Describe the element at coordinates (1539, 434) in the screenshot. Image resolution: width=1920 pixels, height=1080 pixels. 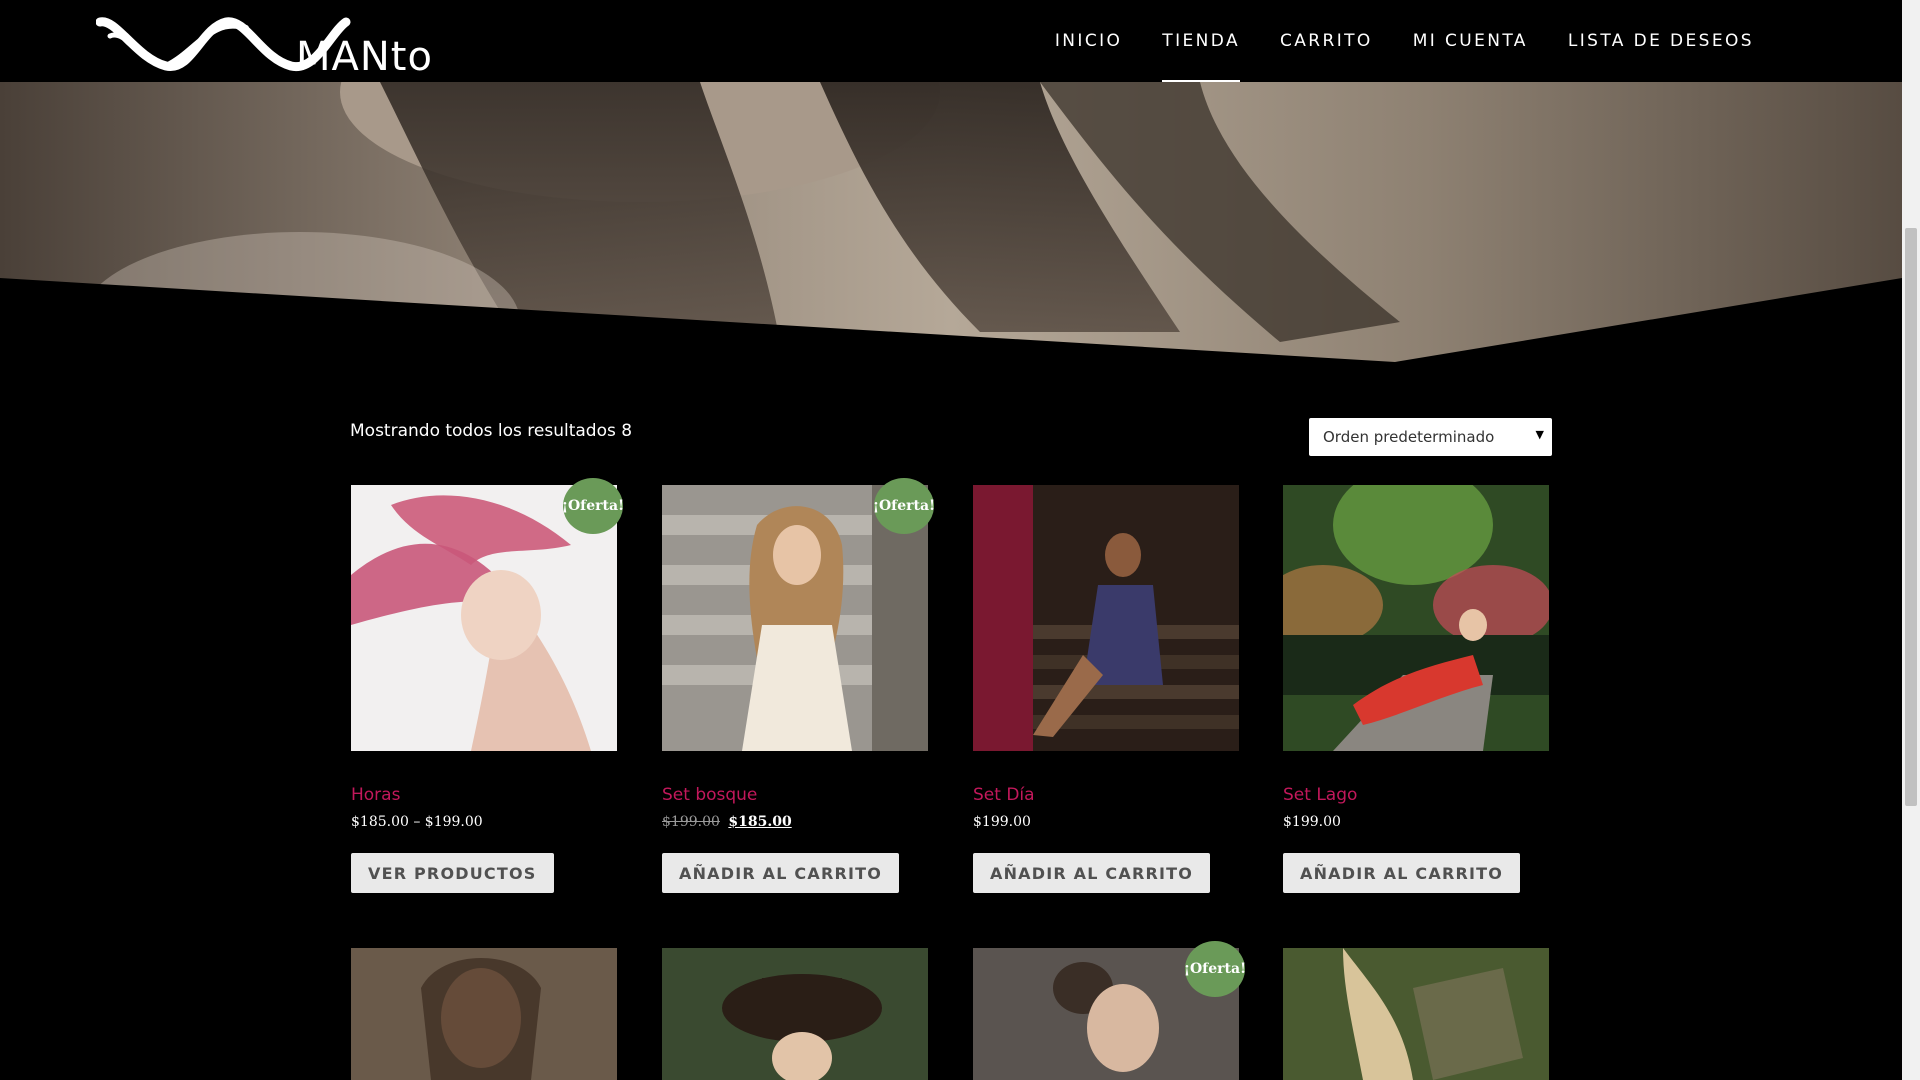
I see `dropdown-caret-icon: ▼` at that location.